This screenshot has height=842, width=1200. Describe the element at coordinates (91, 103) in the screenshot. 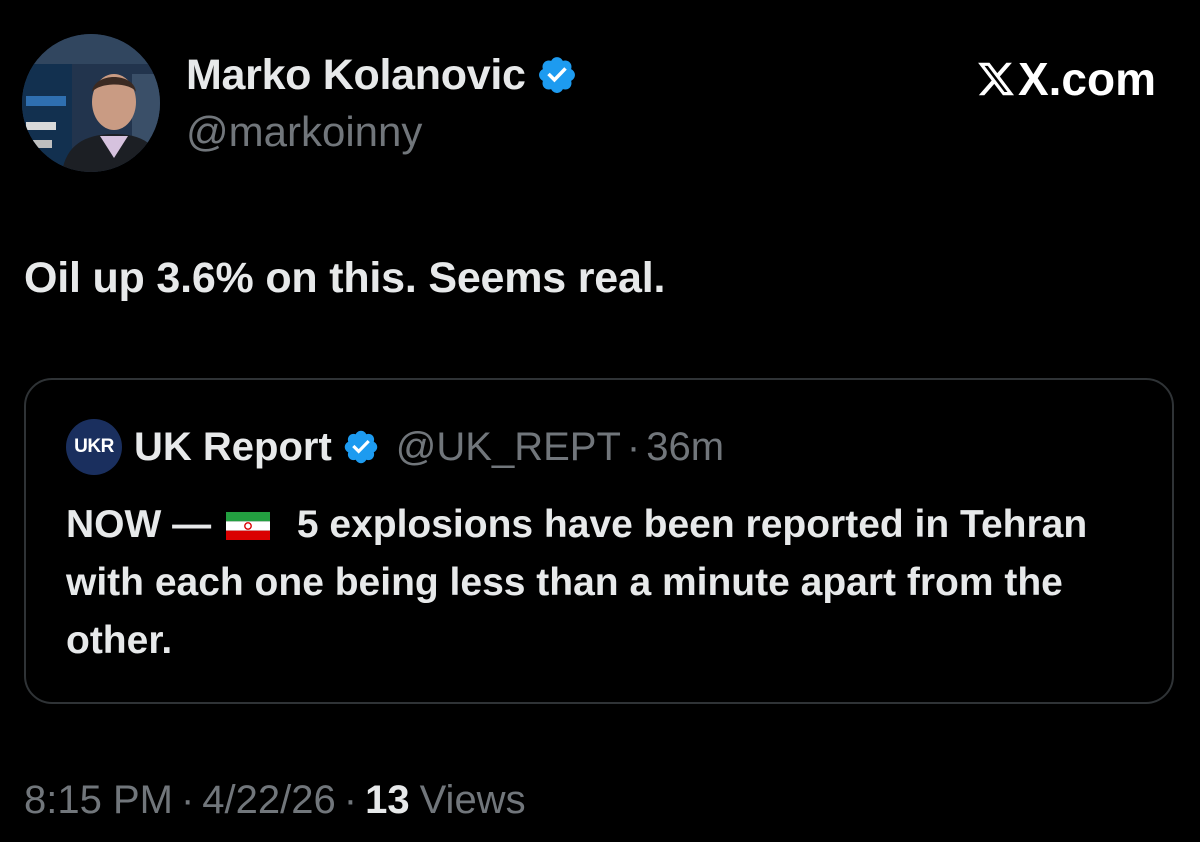

I see `author-avatar` at that location.